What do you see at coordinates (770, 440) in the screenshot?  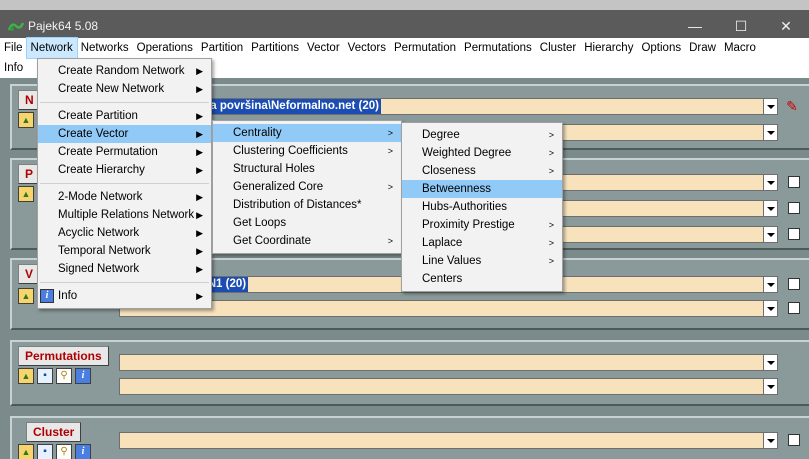 I see `cluster-dropdown-button` at bounding box center [770, 440].